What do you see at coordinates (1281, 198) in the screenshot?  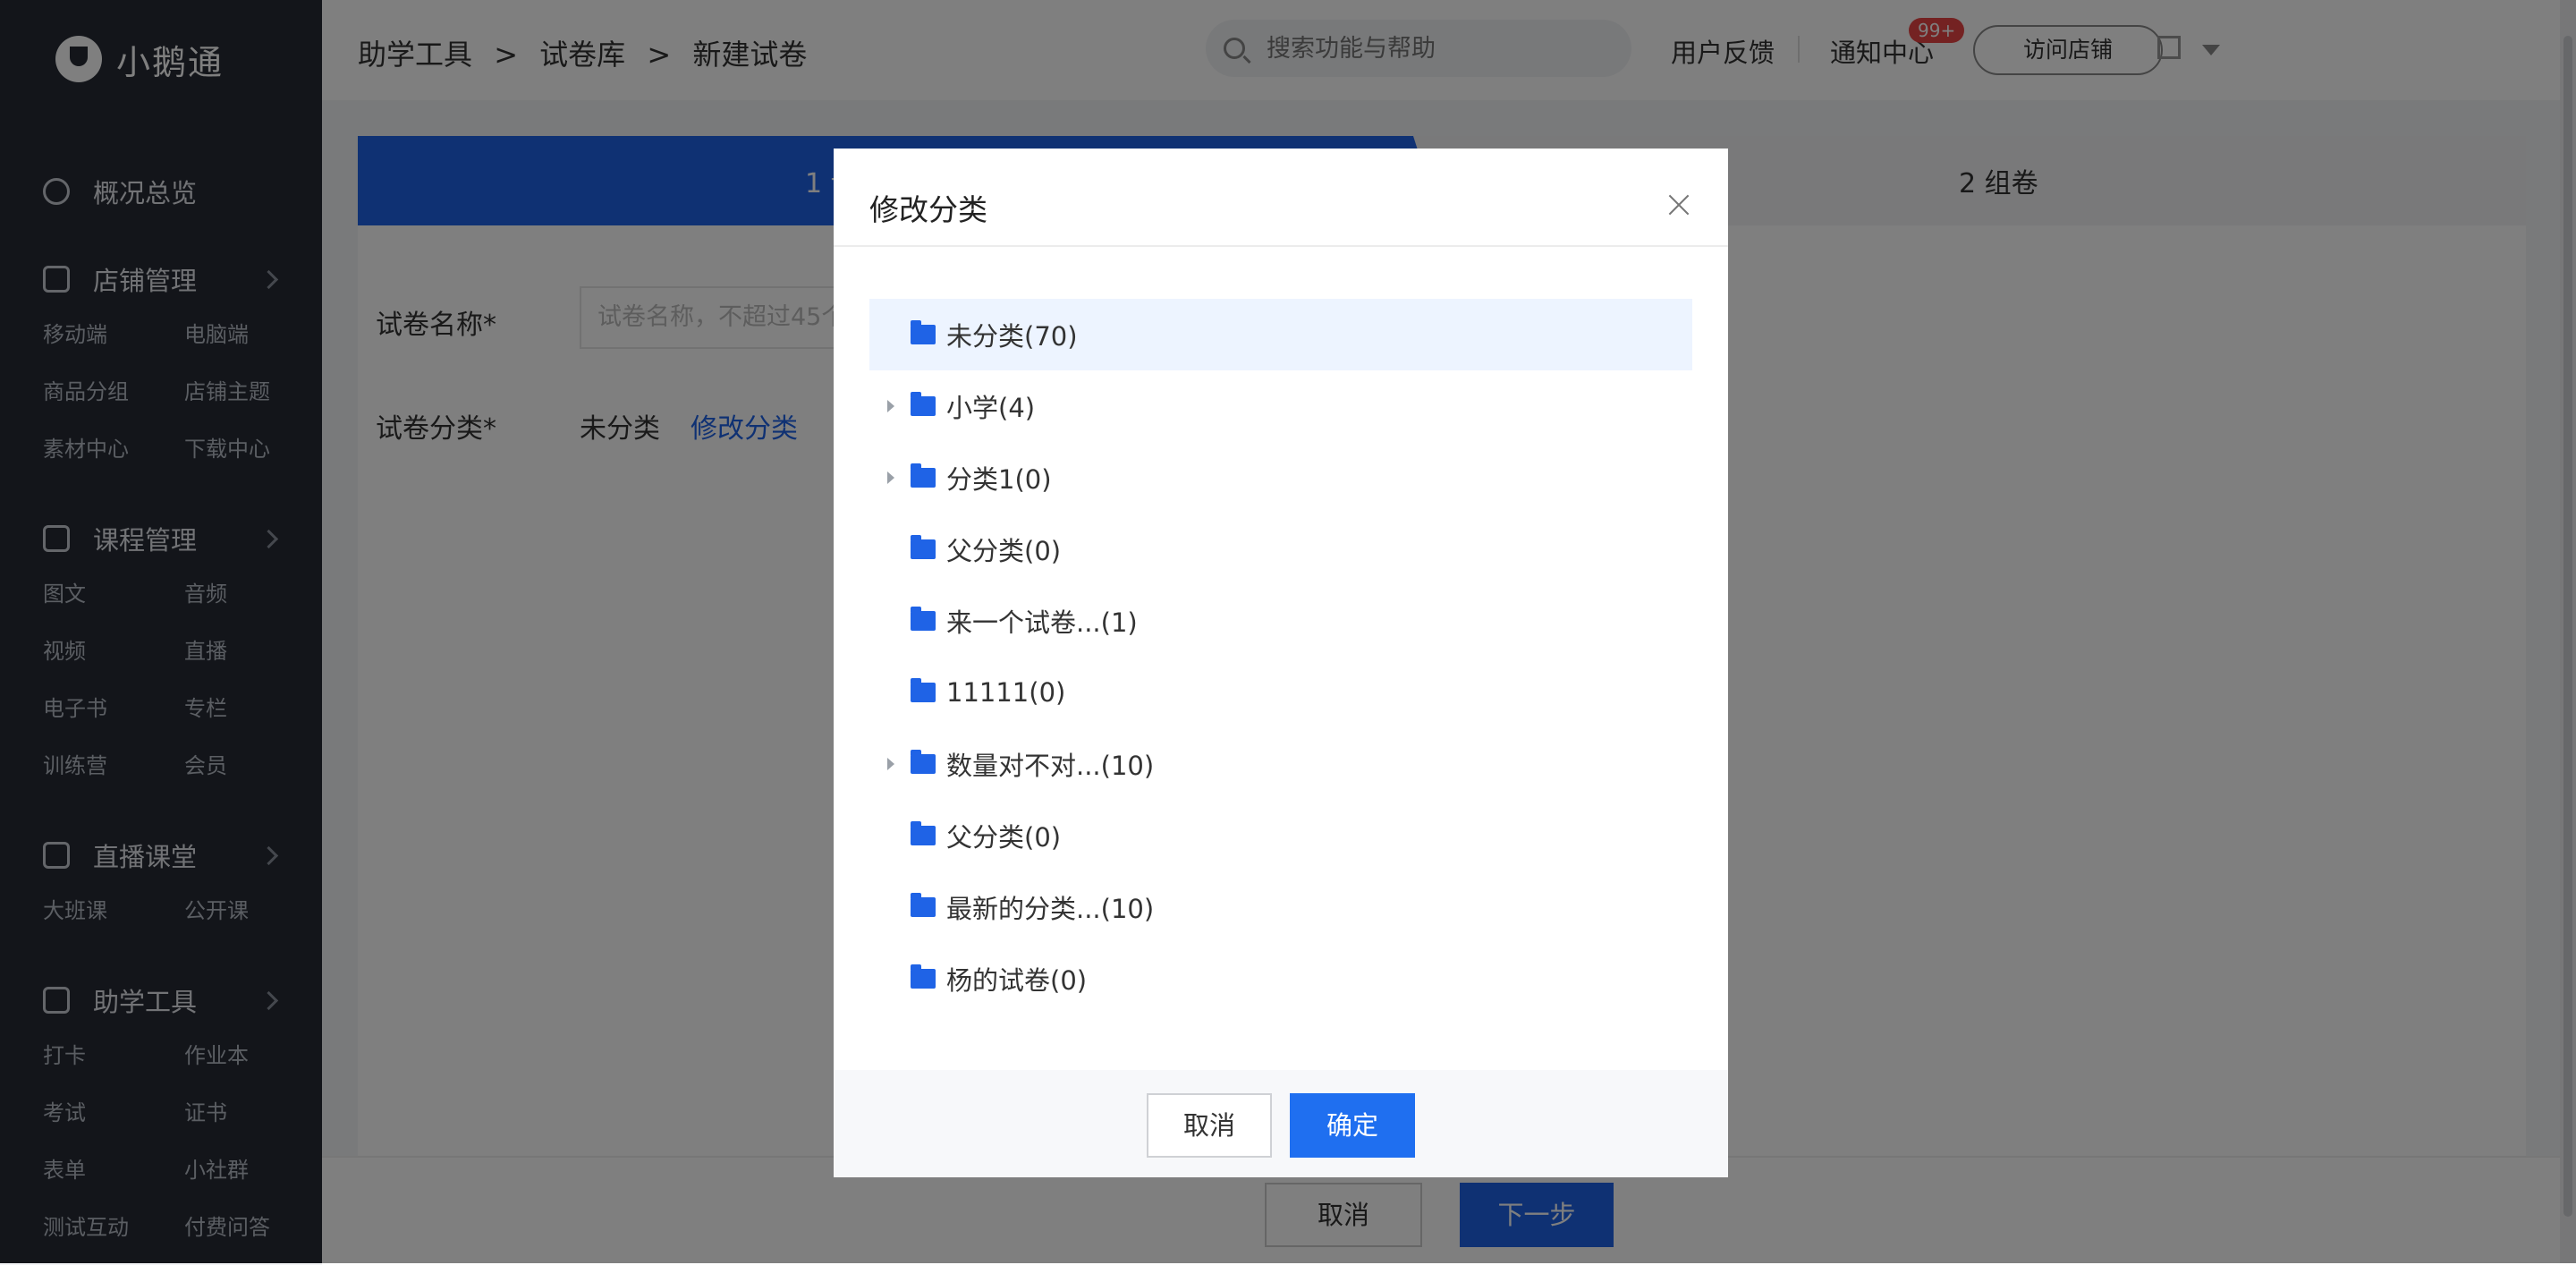 I see `modal-header: 修改分类` at bounding box center [1281, 198].